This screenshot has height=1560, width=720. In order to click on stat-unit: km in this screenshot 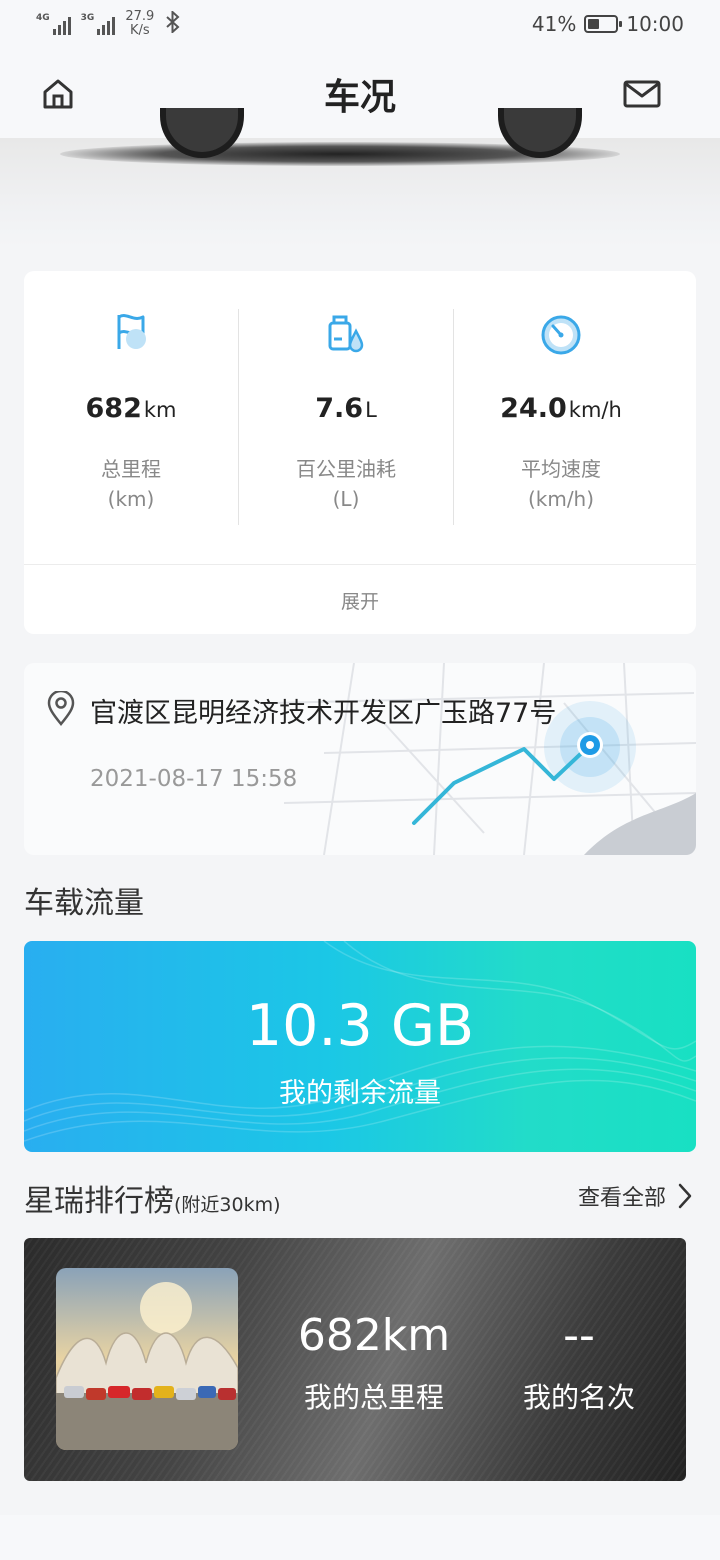, I will do `click(160, 410)`.